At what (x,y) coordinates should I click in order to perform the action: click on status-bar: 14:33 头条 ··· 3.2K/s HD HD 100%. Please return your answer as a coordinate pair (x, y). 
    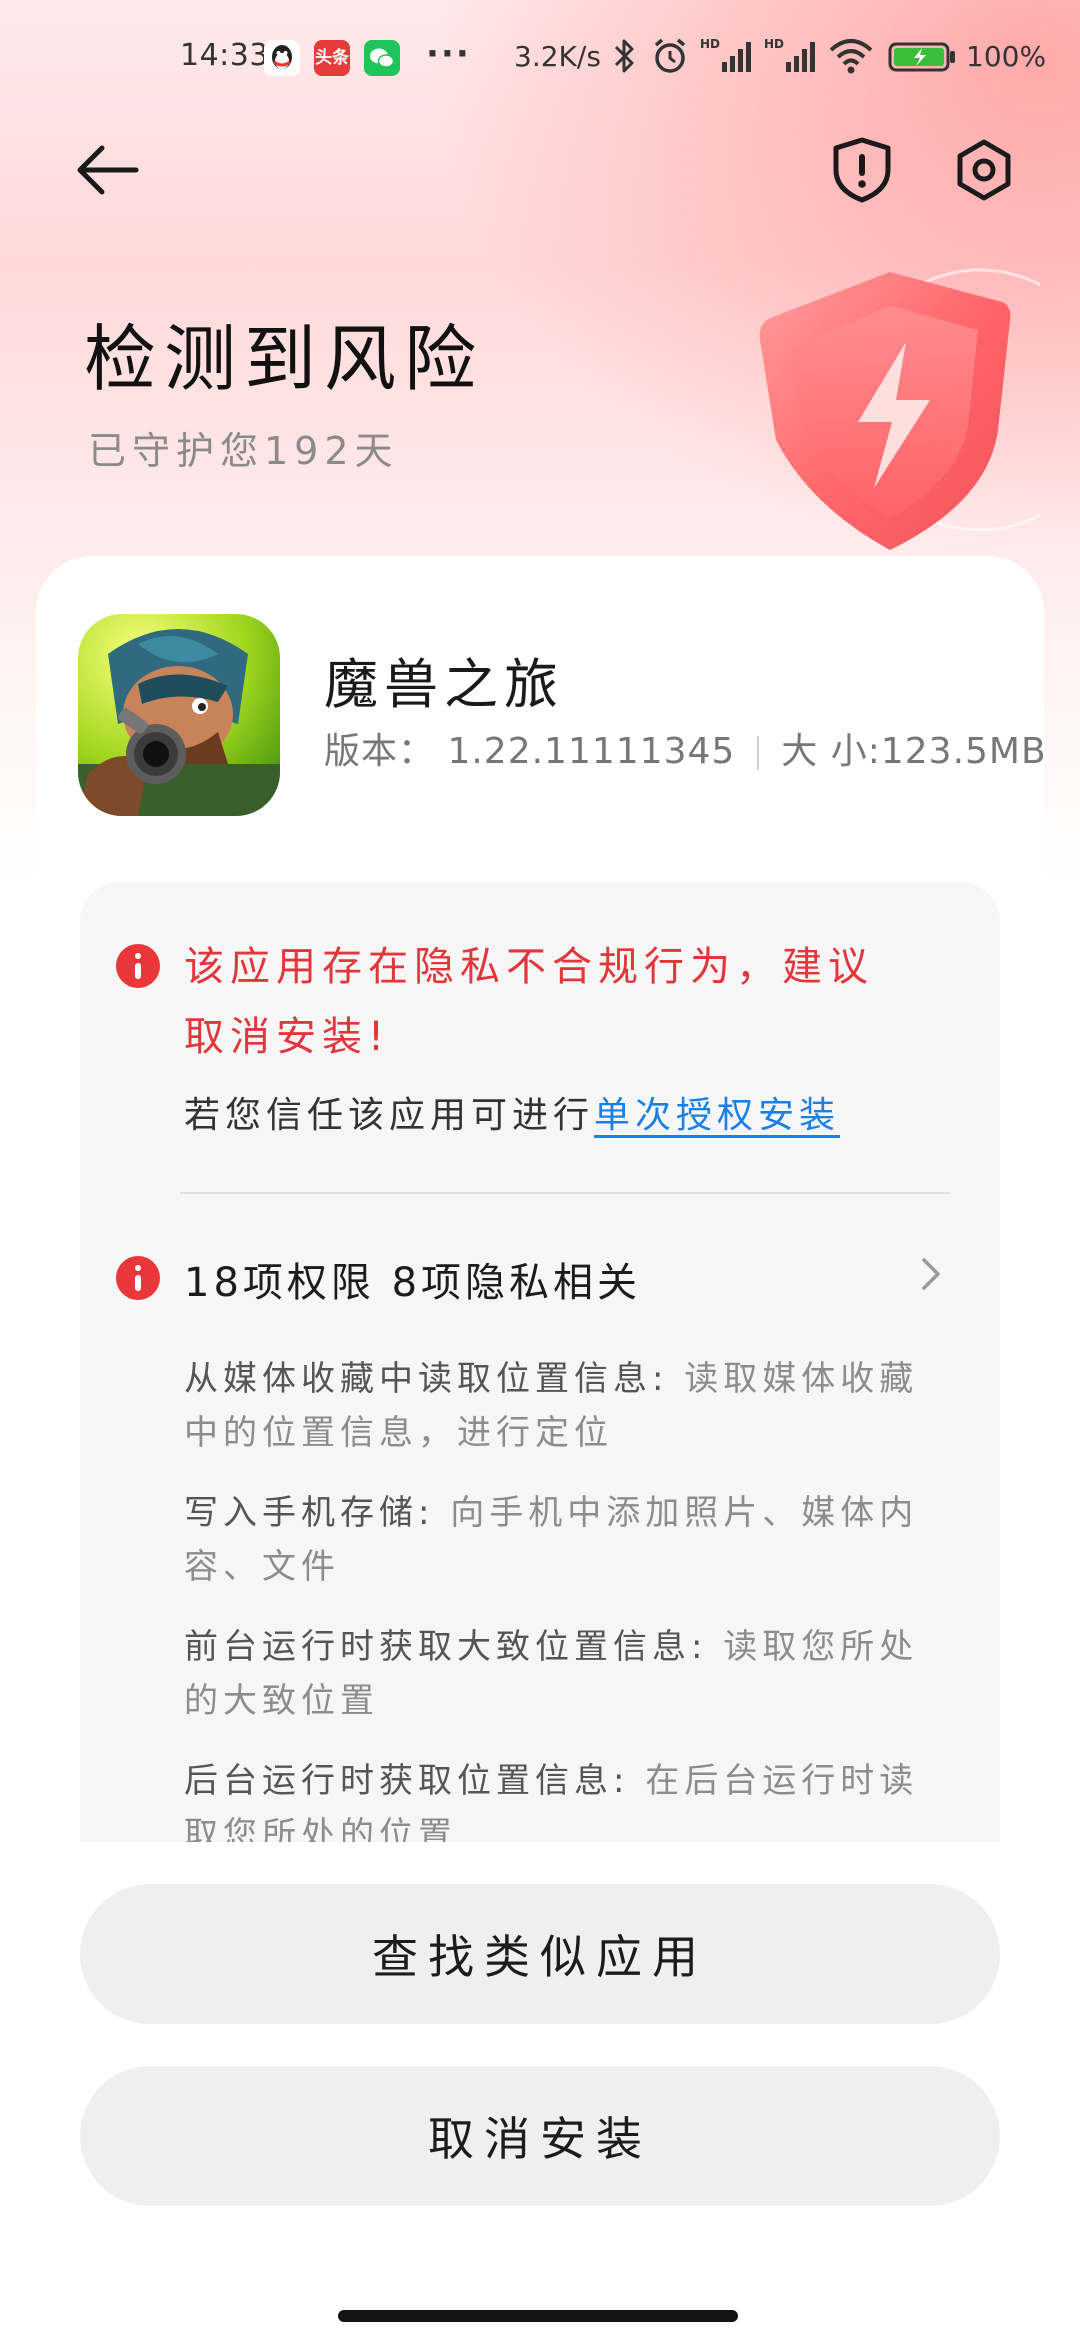
    Looking at the image, I should click on (540, 55).